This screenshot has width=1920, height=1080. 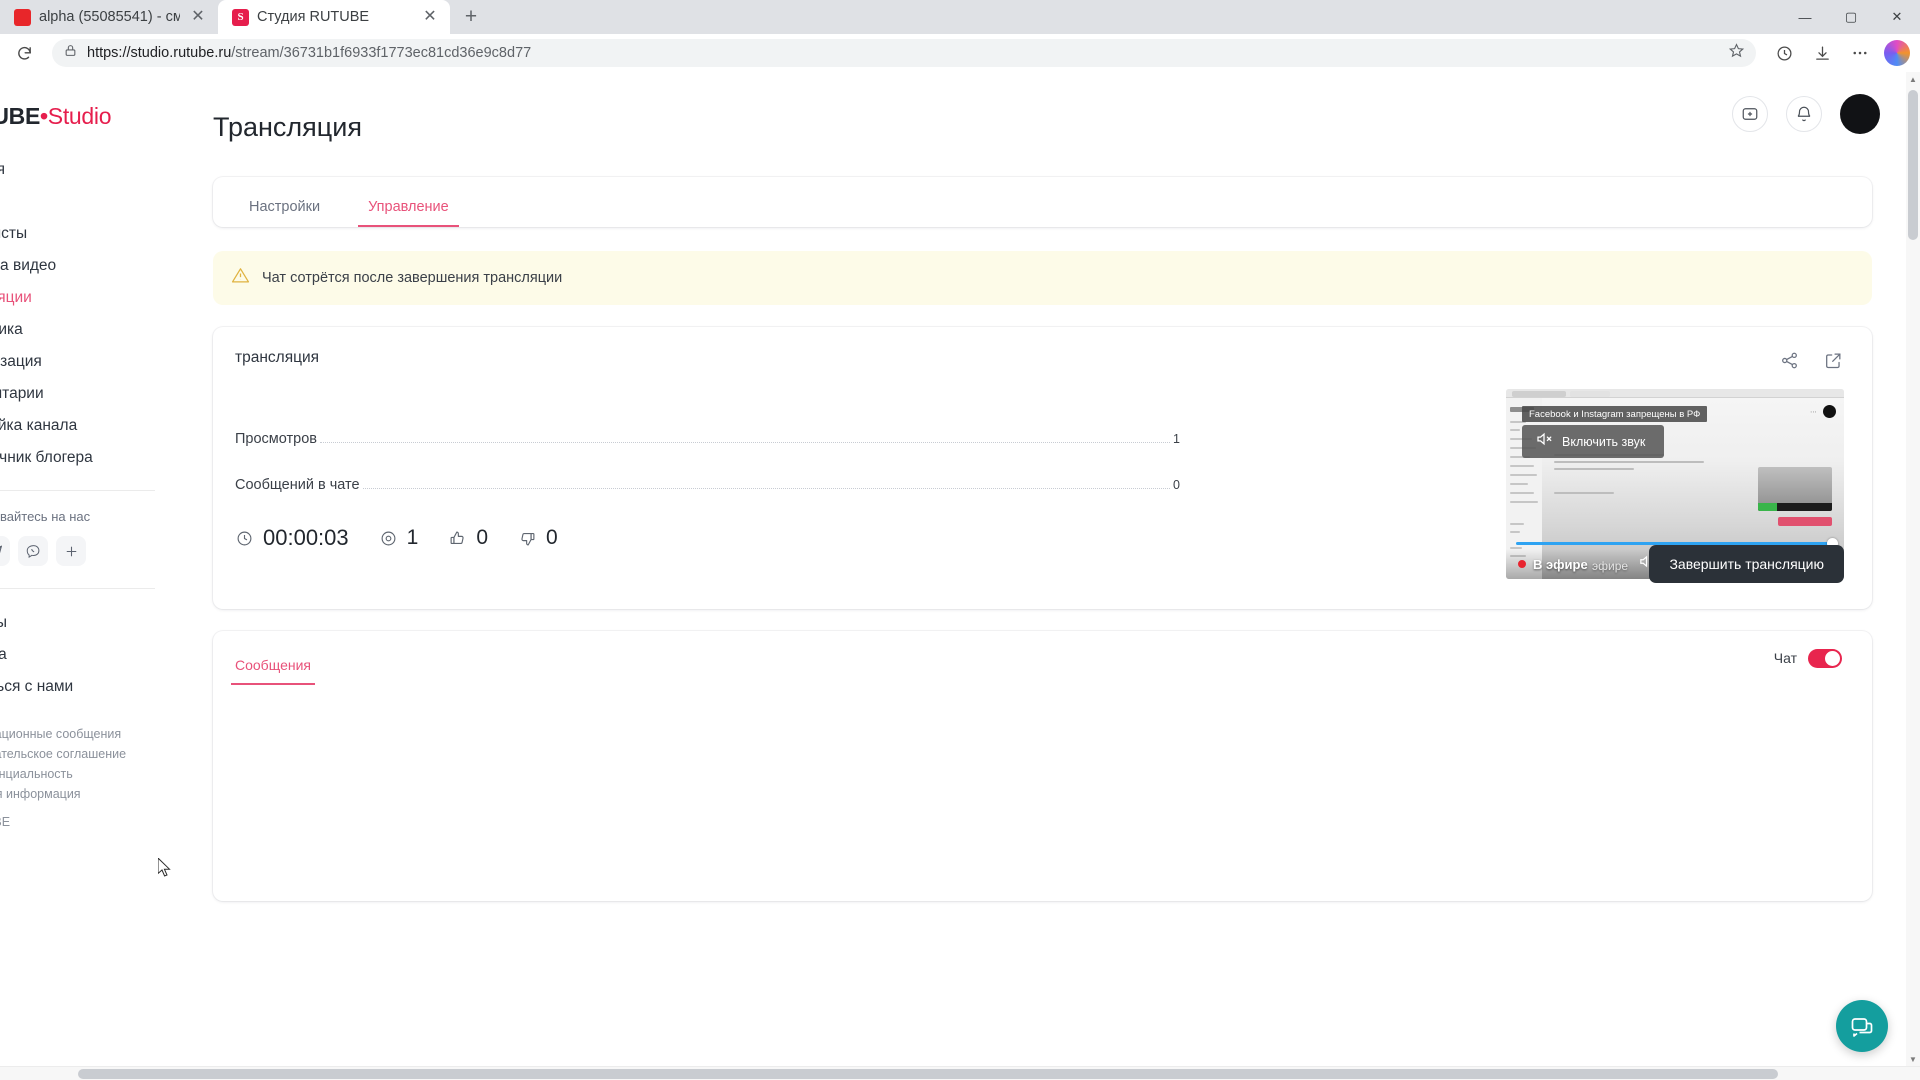 What do you see at coordinates (284, 202) in the screenshot?
I see `tab-settings: Настройки` at bounding box center [284, 202].